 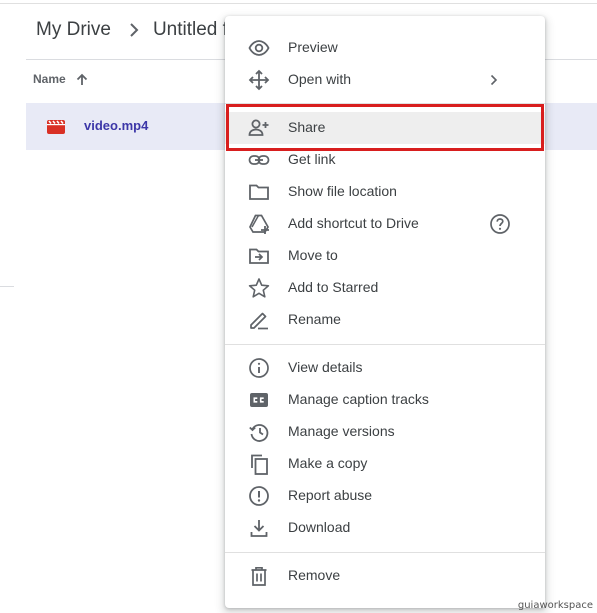 What do you see at coordinates (259, 528) in the screenshot?
I see `download-icon` at bounding box center [259, 528].